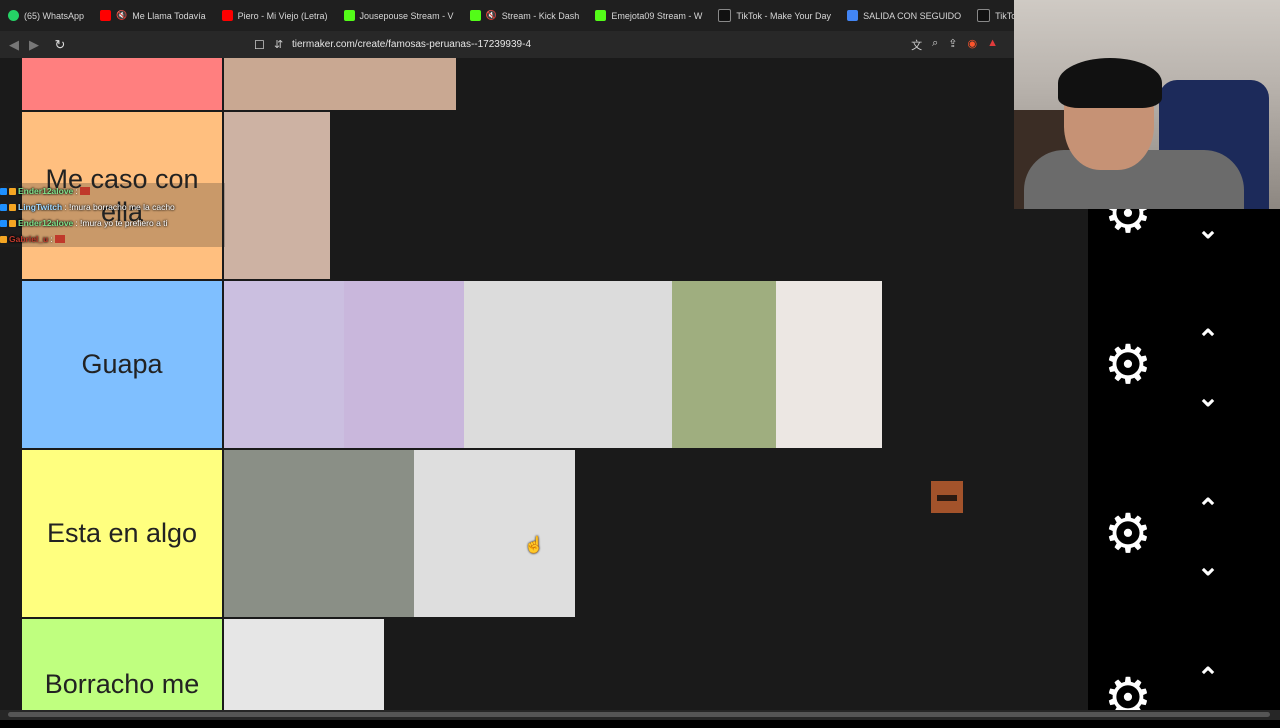 Image resolution: width=1280 pixels, height=728 pixels. I want to click on chat-message: Ender12alove : !mura yo te prefiero a ti, so click(112, 223).